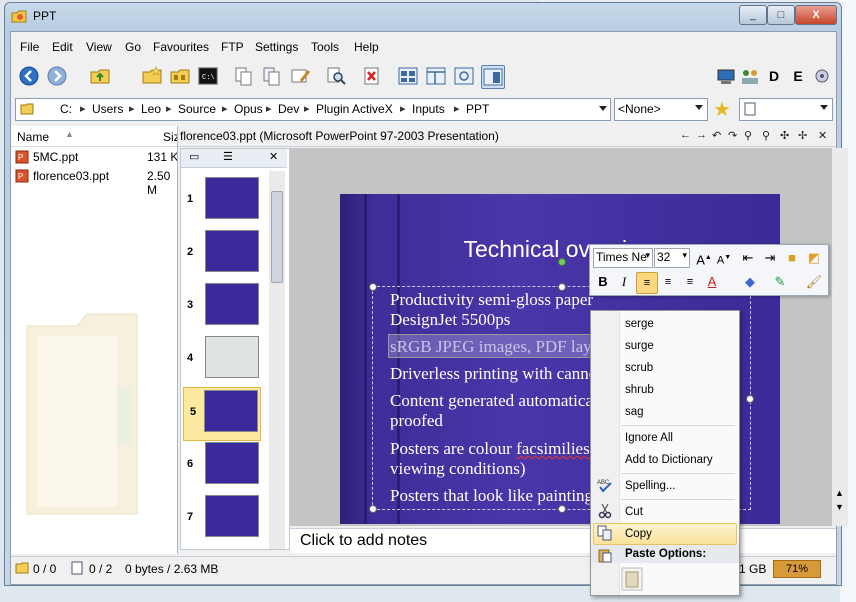 This screenshot has width=856, height=602. I want to click on slide-bullet: sRGB JPEG images, PDF layout, so click(501, 347).